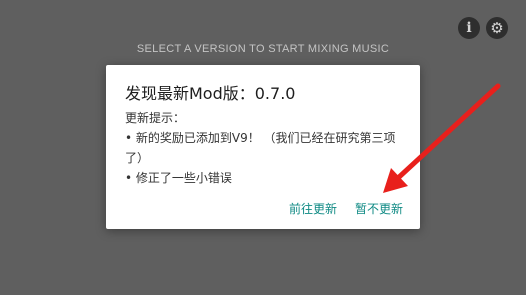 The height and width of the screenshot is (295, 526). I want to click on not-now-button: 暂不更新, so click(379, 208).